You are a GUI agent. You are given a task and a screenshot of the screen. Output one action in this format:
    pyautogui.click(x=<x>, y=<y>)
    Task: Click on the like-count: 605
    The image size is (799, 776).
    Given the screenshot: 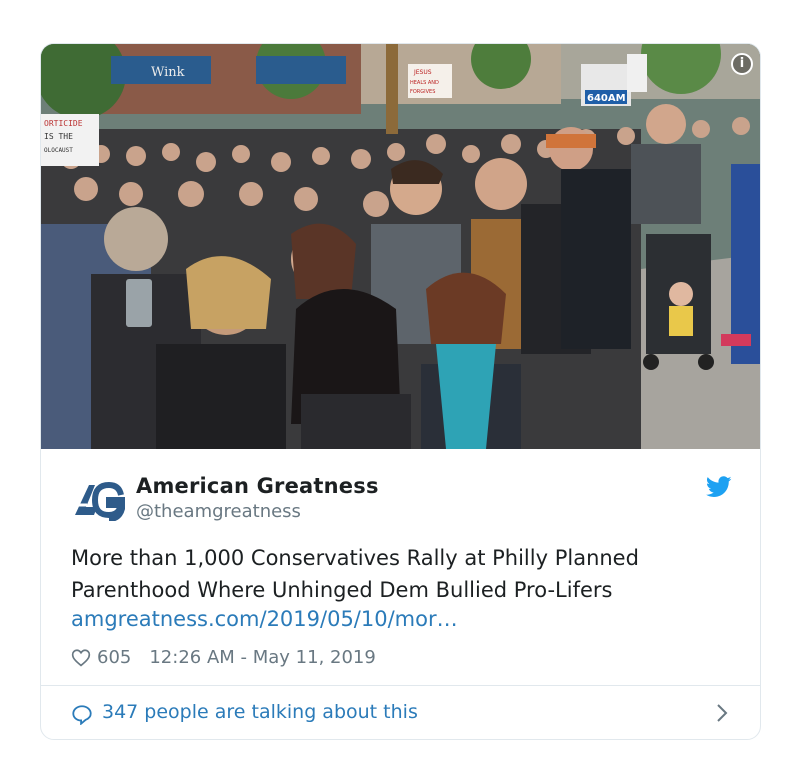 What is the action you would take?
    pyautogui.click(x=114, y=657)
    